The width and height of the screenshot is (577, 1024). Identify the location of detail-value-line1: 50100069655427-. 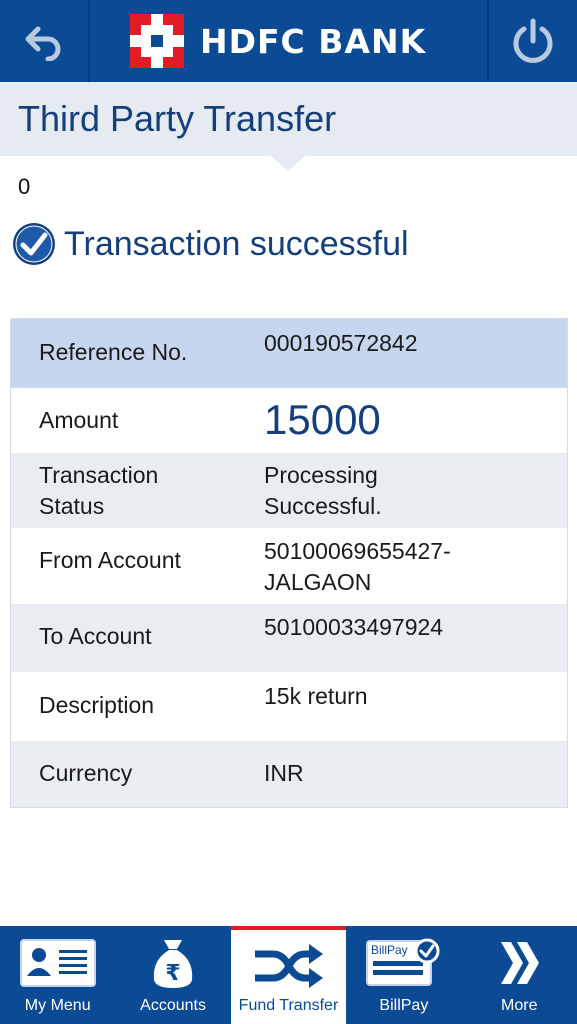
(357, 551).